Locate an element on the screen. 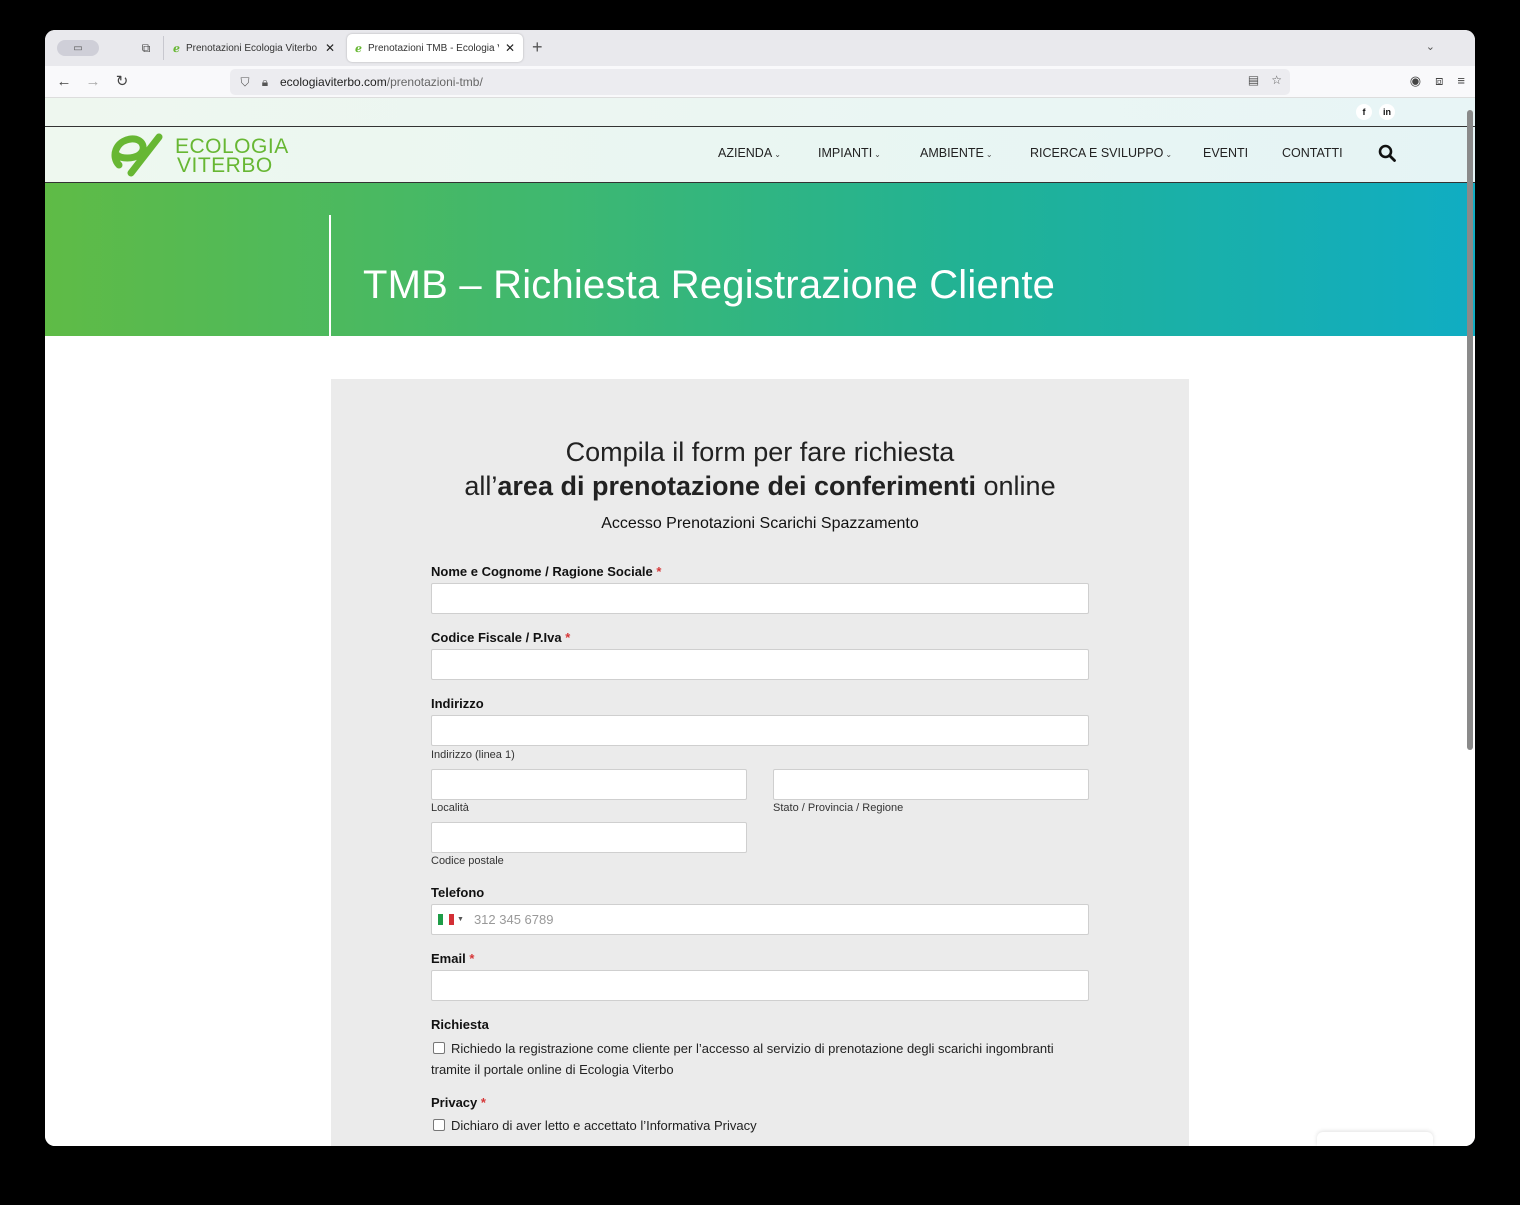 This screenshot has width=1520, height=1205. menu-label: AZIENDA is located at coordinates (745, 153).